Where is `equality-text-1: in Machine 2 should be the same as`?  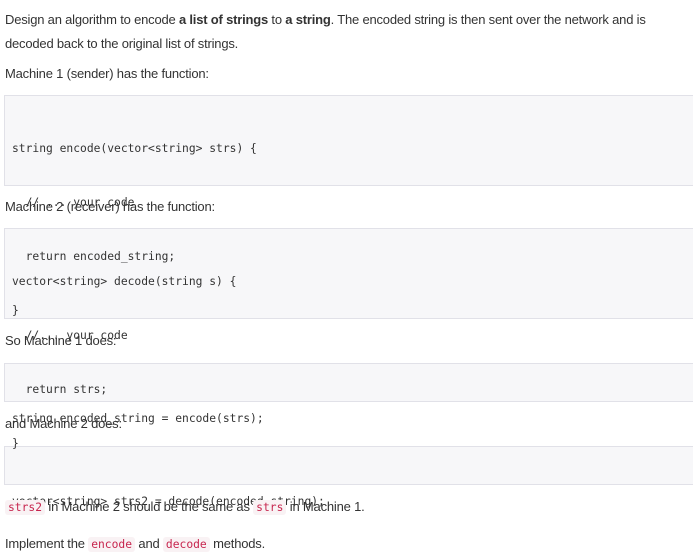
equality-text-1: in Machine 2 should be the same as is located at coordinates (149, 506).